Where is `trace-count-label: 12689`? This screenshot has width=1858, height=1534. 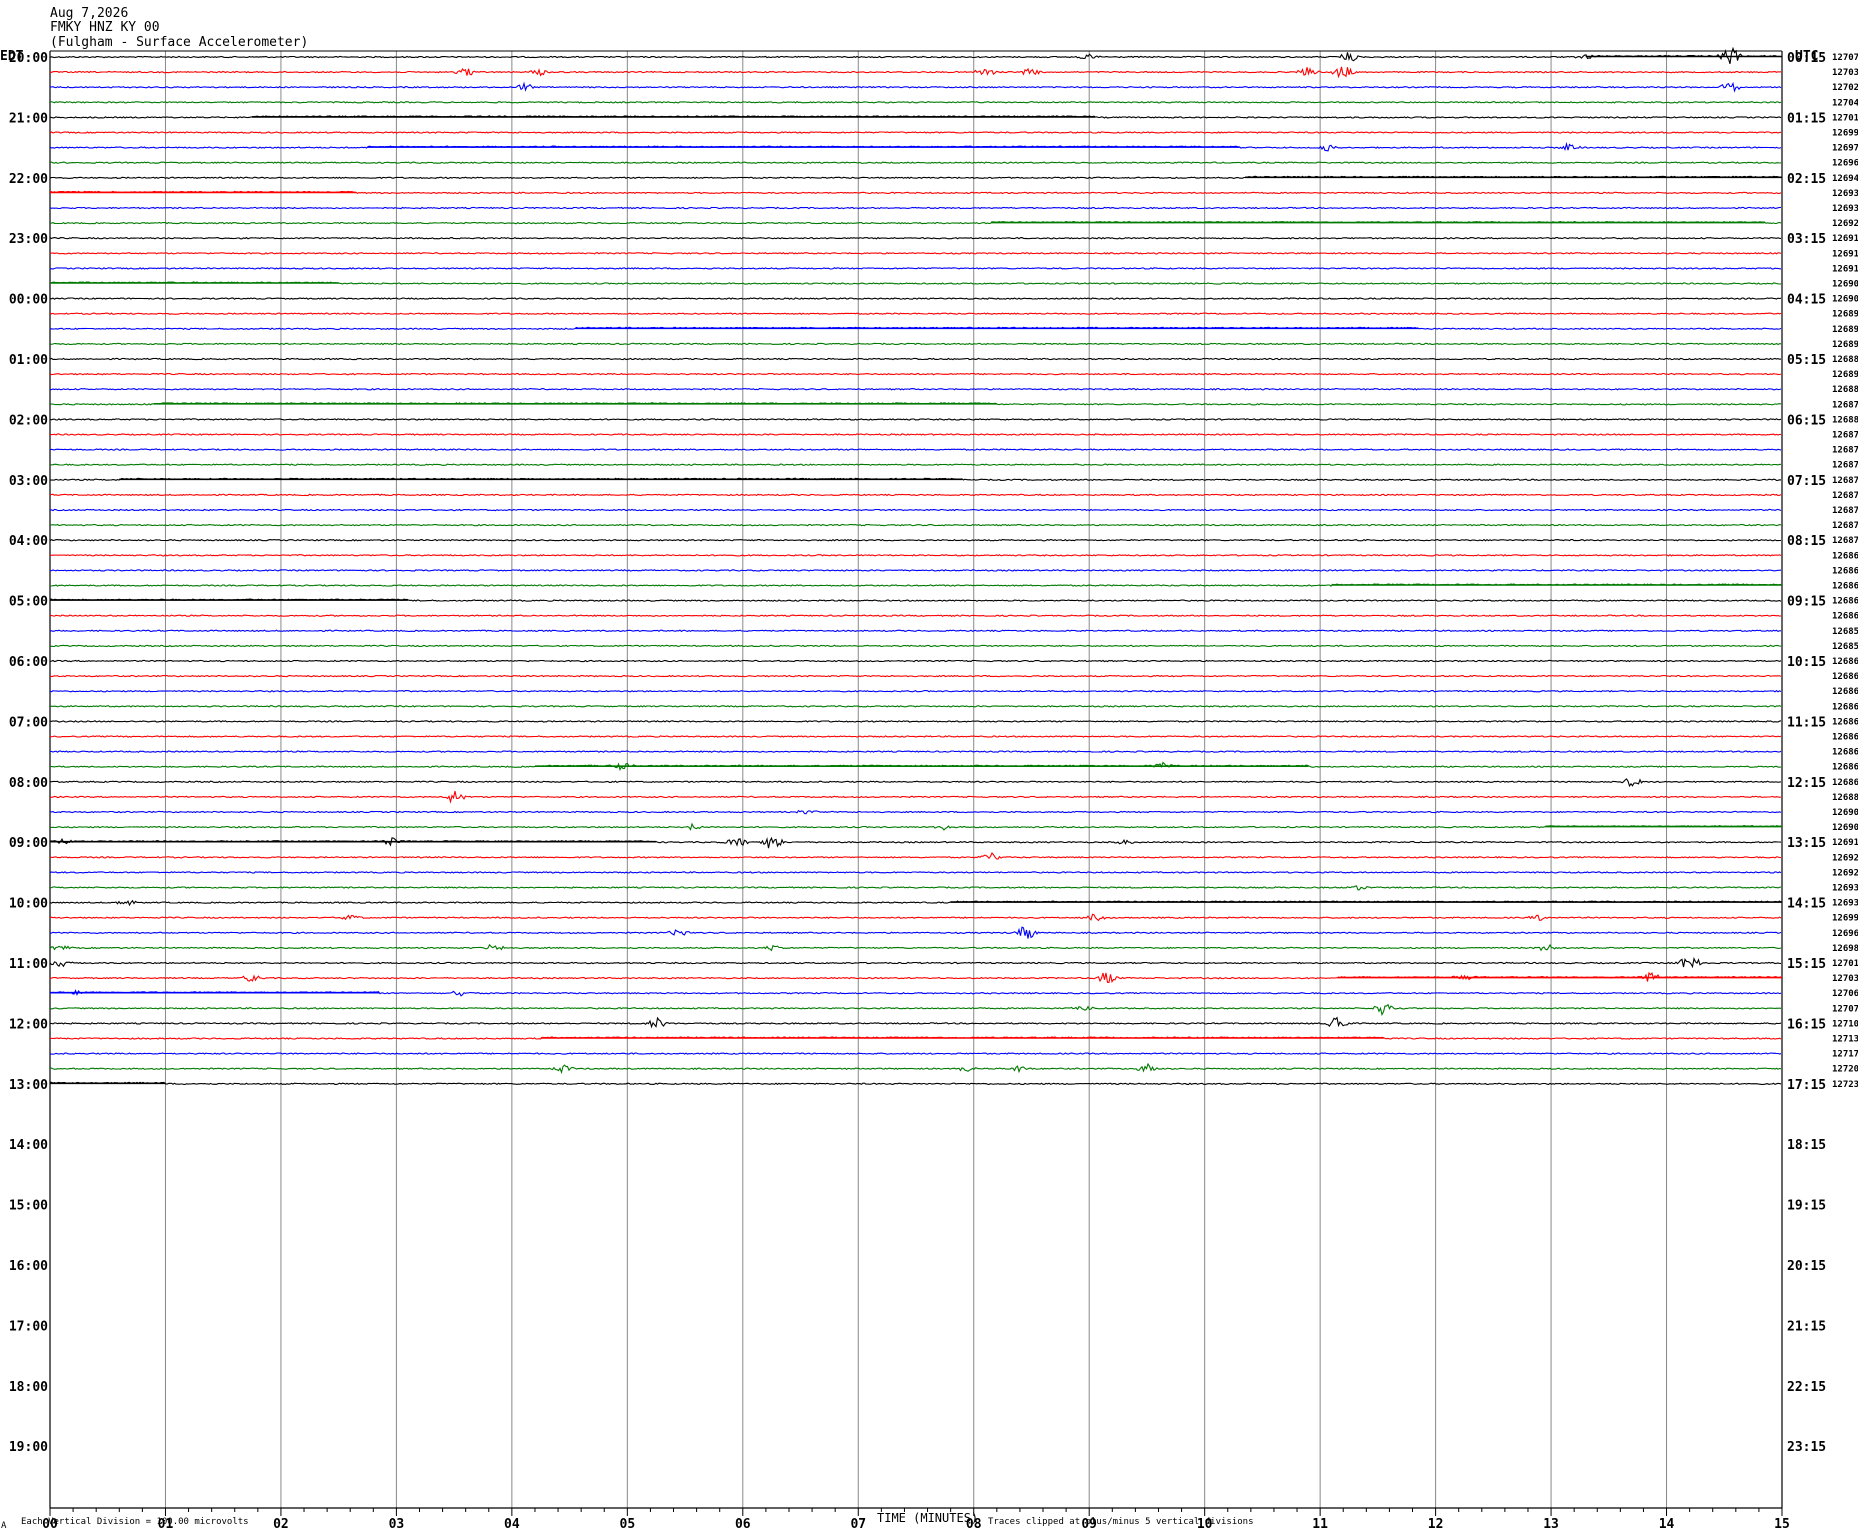
trace-count-label: 12689 is located at coordinates (1845, 375).